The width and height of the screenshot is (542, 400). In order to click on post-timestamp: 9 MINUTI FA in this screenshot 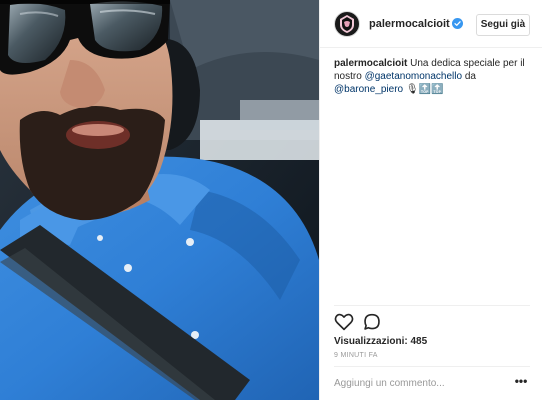, I will do `click(356, 355)`.